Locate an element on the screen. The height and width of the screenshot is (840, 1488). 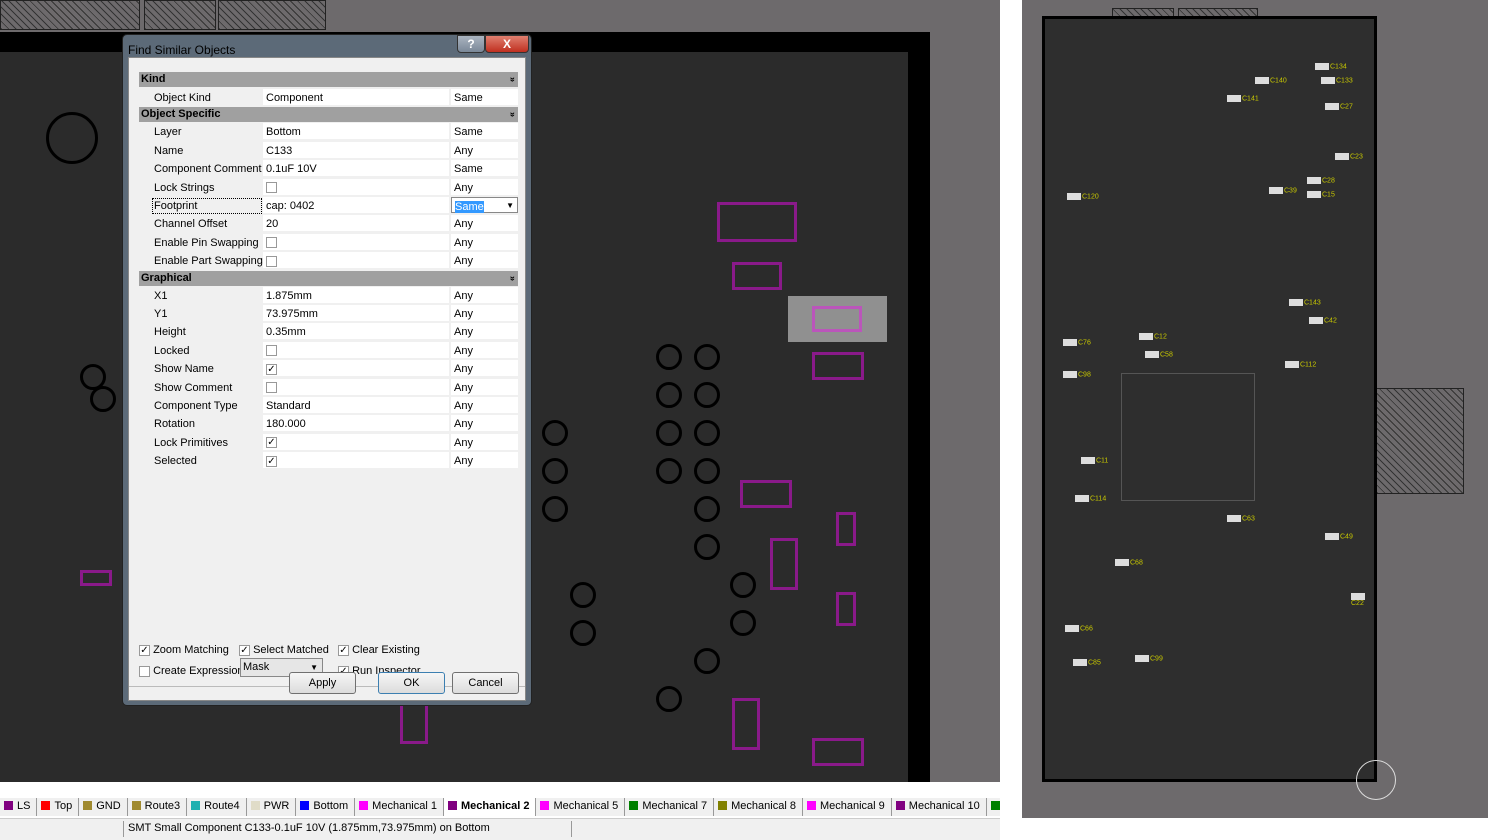
section-graphical: Graphical» is located at coordinates (329, 278).